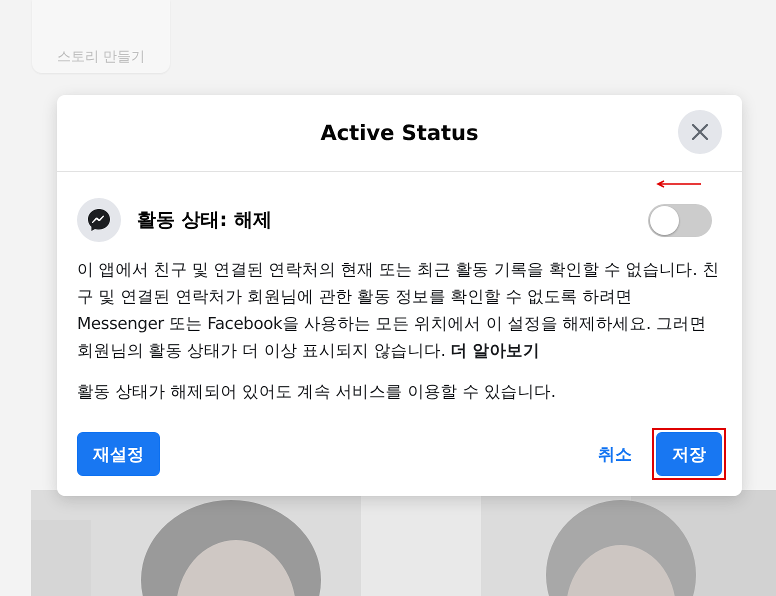 The image size is (776, 596). I want to click on close-button, so click(700, 132).